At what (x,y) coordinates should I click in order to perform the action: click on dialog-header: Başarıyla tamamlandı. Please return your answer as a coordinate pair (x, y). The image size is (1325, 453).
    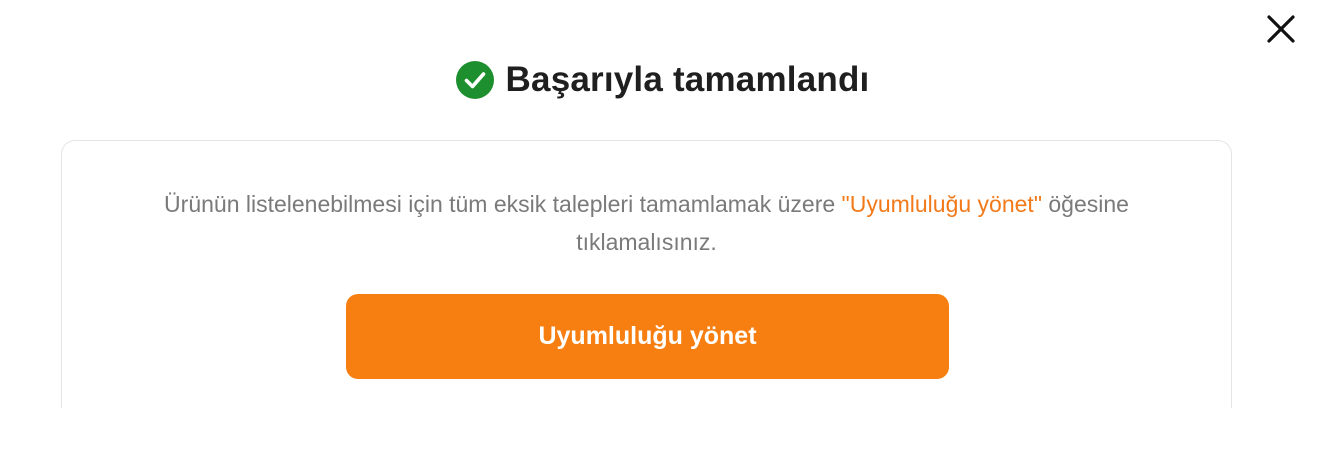
    Looking at the image, I should click on (662, 80).